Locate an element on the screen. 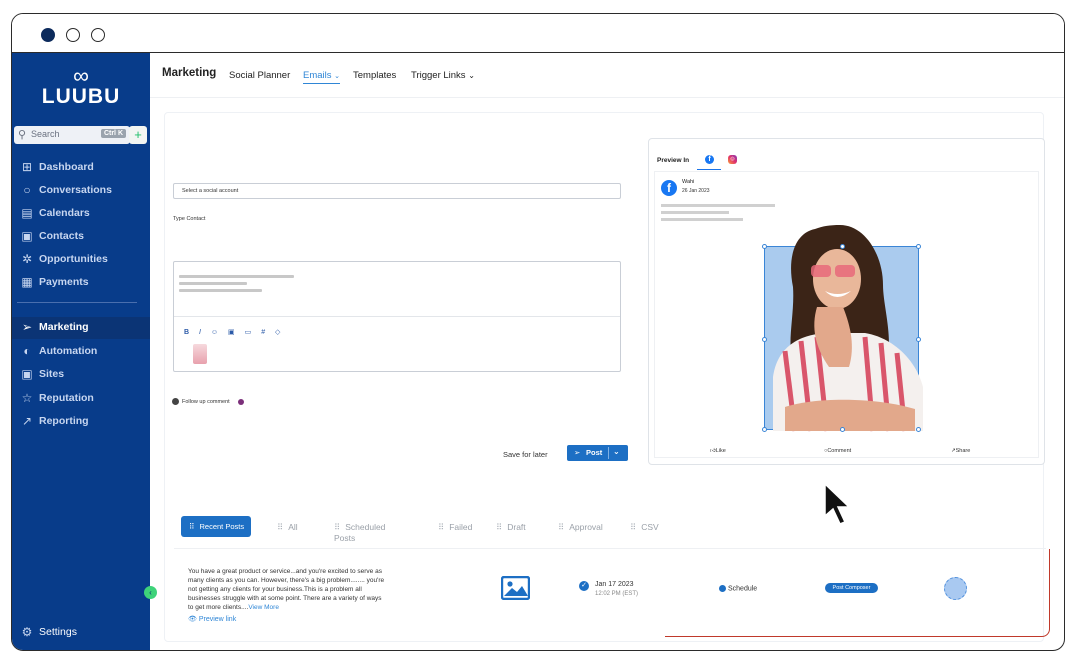  sidebar-item-label: Opportunities is located at coordinates (73, 259).